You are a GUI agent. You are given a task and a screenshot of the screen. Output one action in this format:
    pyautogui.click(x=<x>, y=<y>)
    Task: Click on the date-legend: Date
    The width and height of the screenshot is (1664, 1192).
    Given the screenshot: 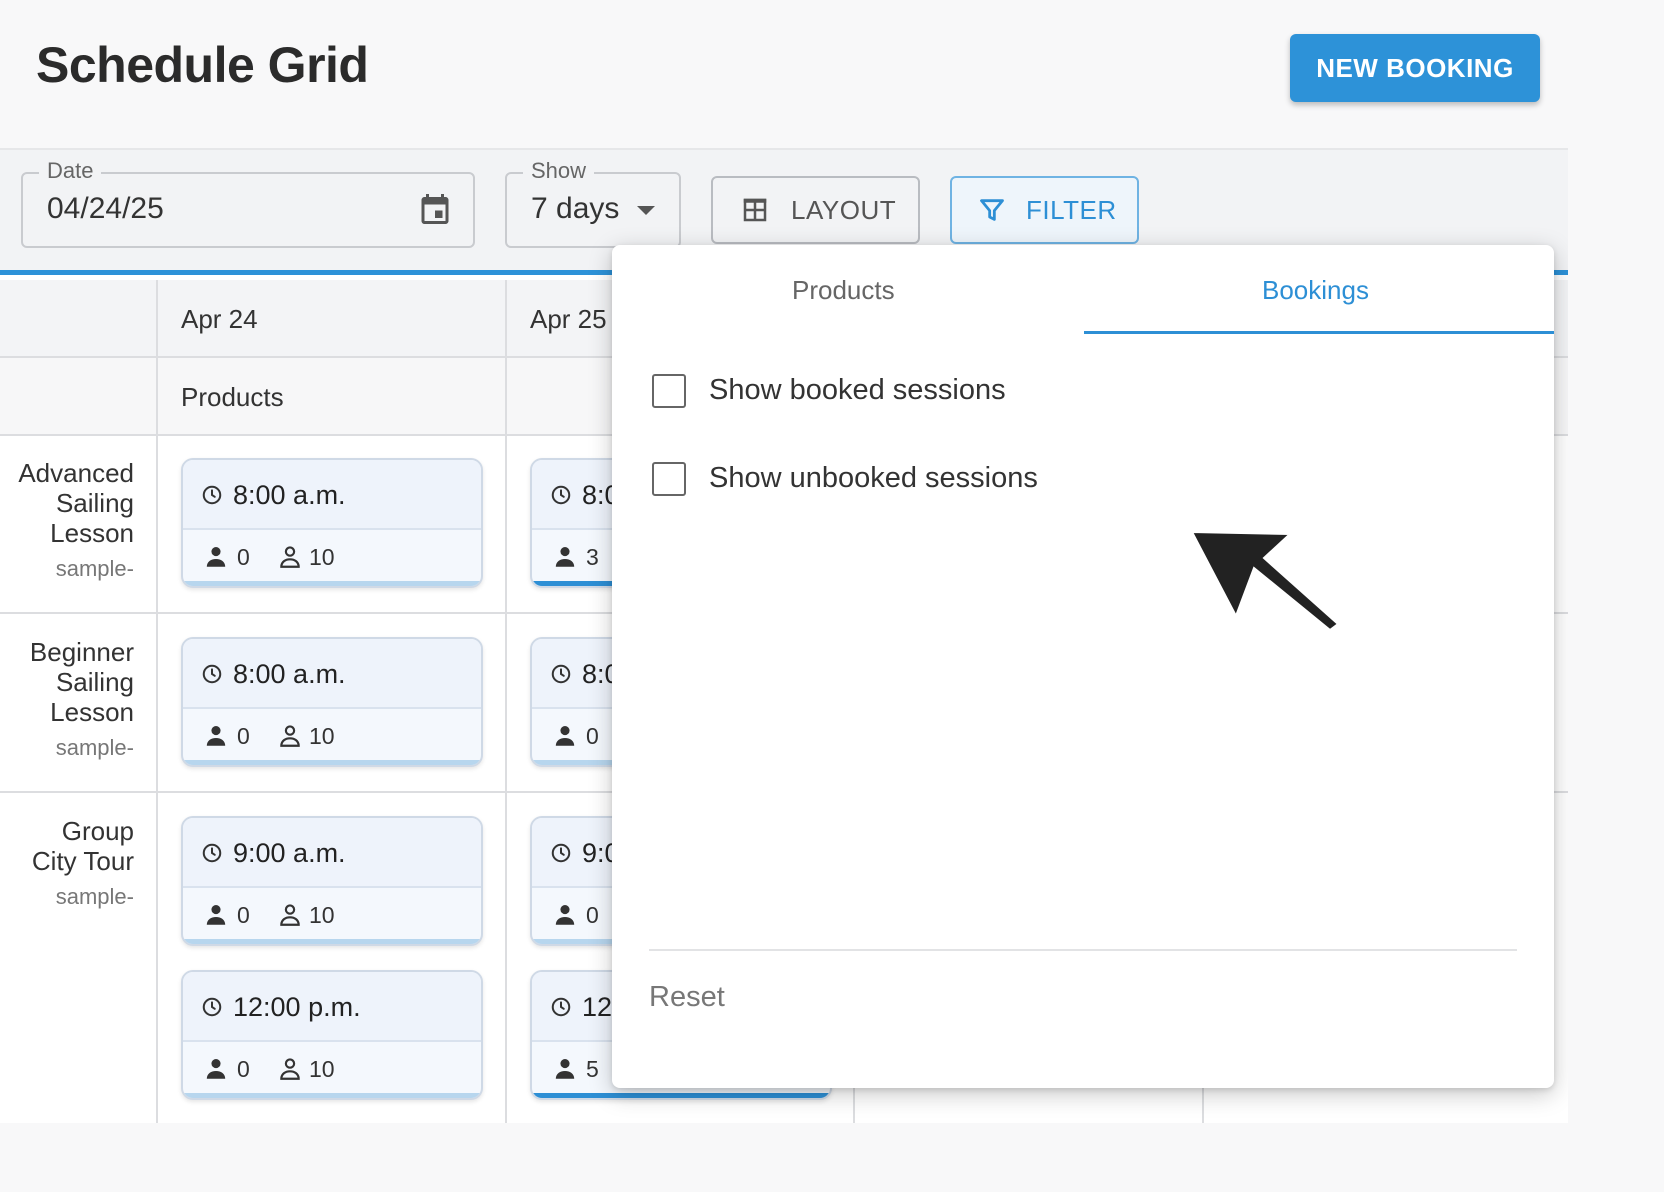 What is the action you would take?
    pyautogui.click(x=70, y=171)
    